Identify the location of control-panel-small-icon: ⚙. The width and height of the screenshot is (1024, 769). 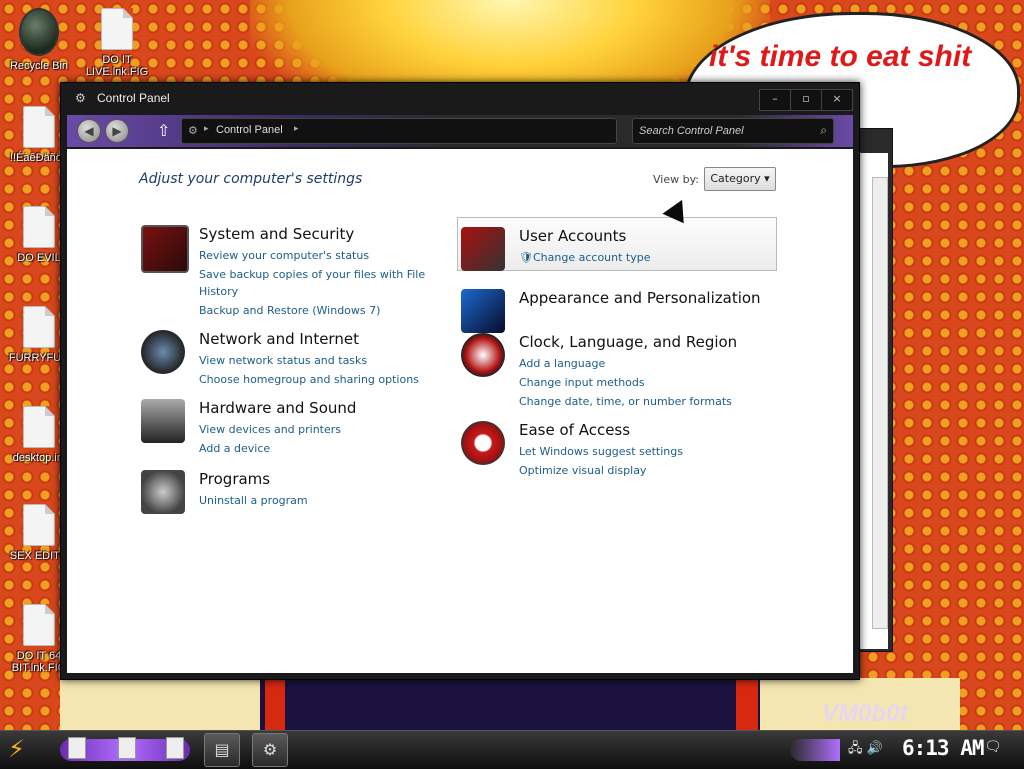
(193, 130).